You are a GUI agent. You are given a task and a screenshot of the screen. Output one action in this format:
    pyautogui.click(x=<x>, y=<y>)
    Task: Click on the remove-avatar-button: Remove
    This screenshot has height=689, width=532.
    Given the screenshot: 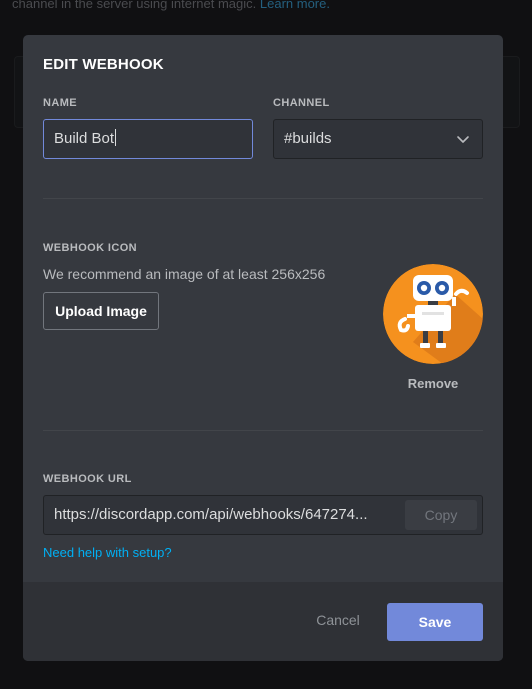 What is the action you would take?
    pyautogui.click(x=433, y=383)
    